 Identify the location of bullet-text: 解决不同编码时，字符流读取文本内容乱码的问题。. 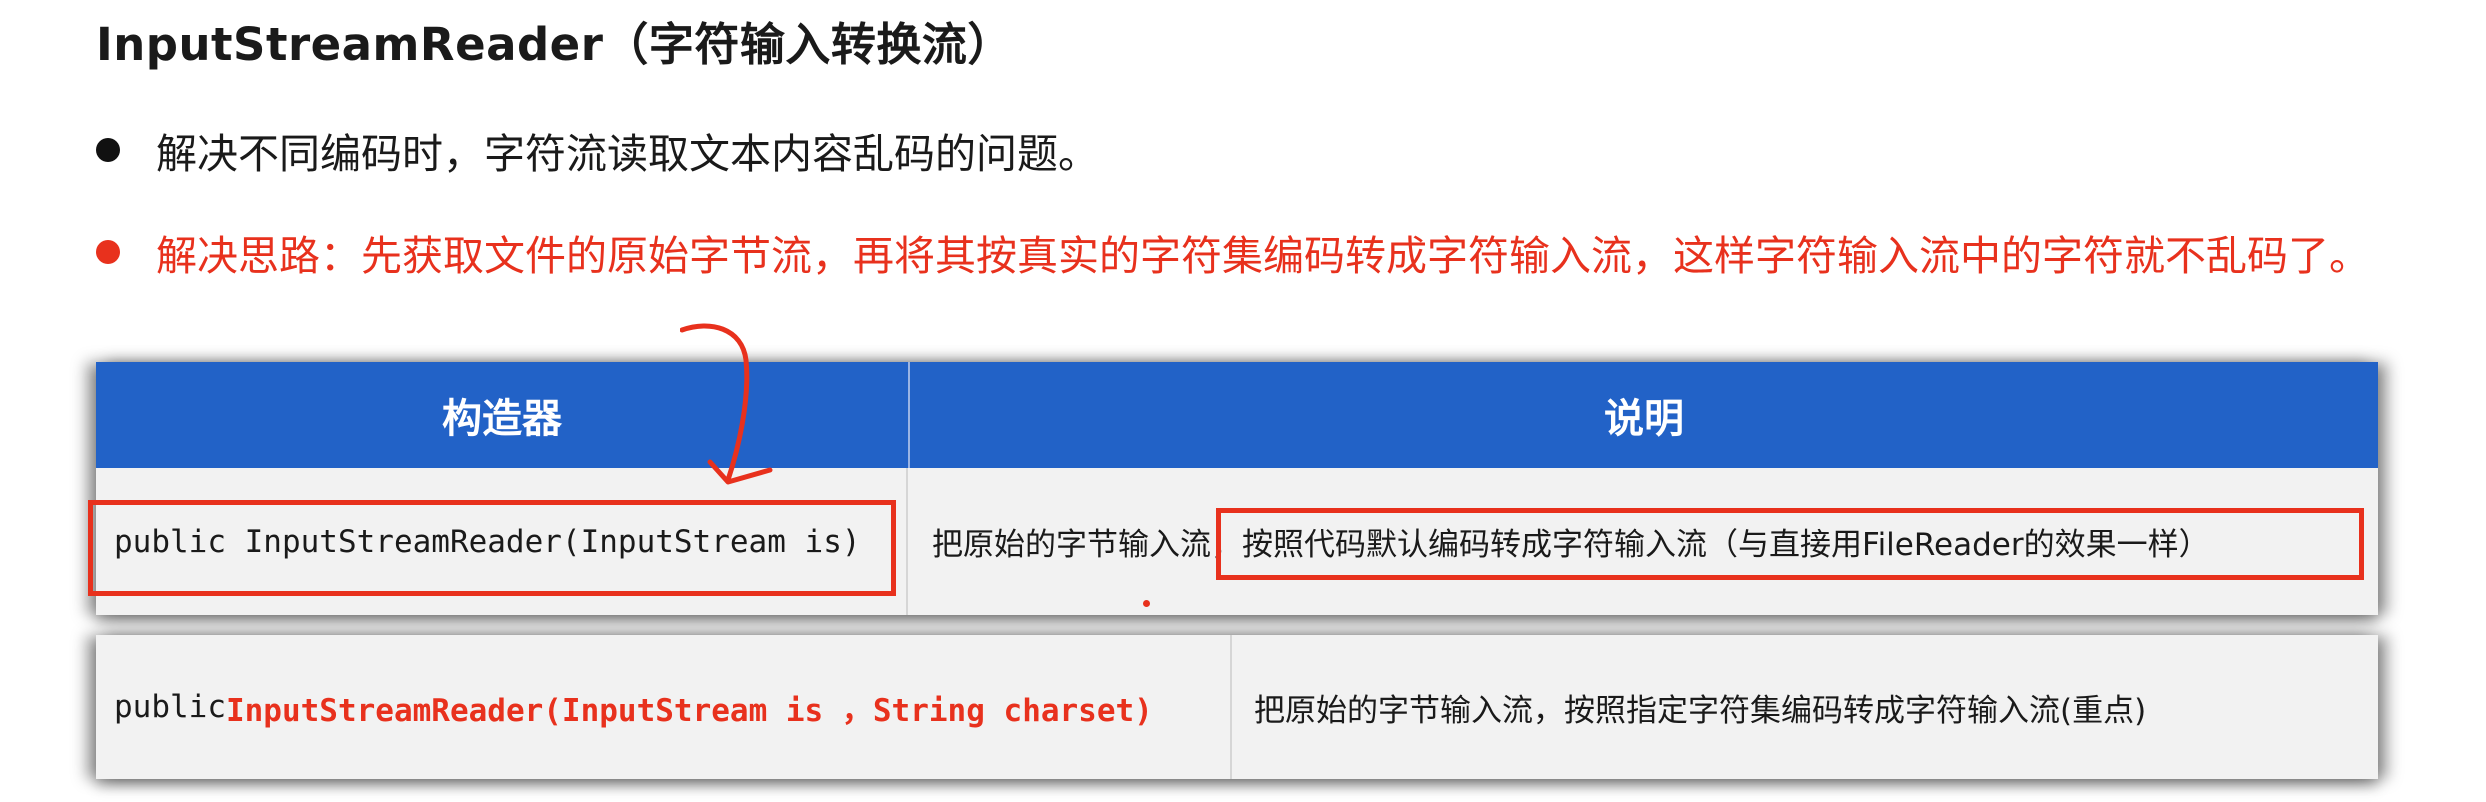
(627, 154).